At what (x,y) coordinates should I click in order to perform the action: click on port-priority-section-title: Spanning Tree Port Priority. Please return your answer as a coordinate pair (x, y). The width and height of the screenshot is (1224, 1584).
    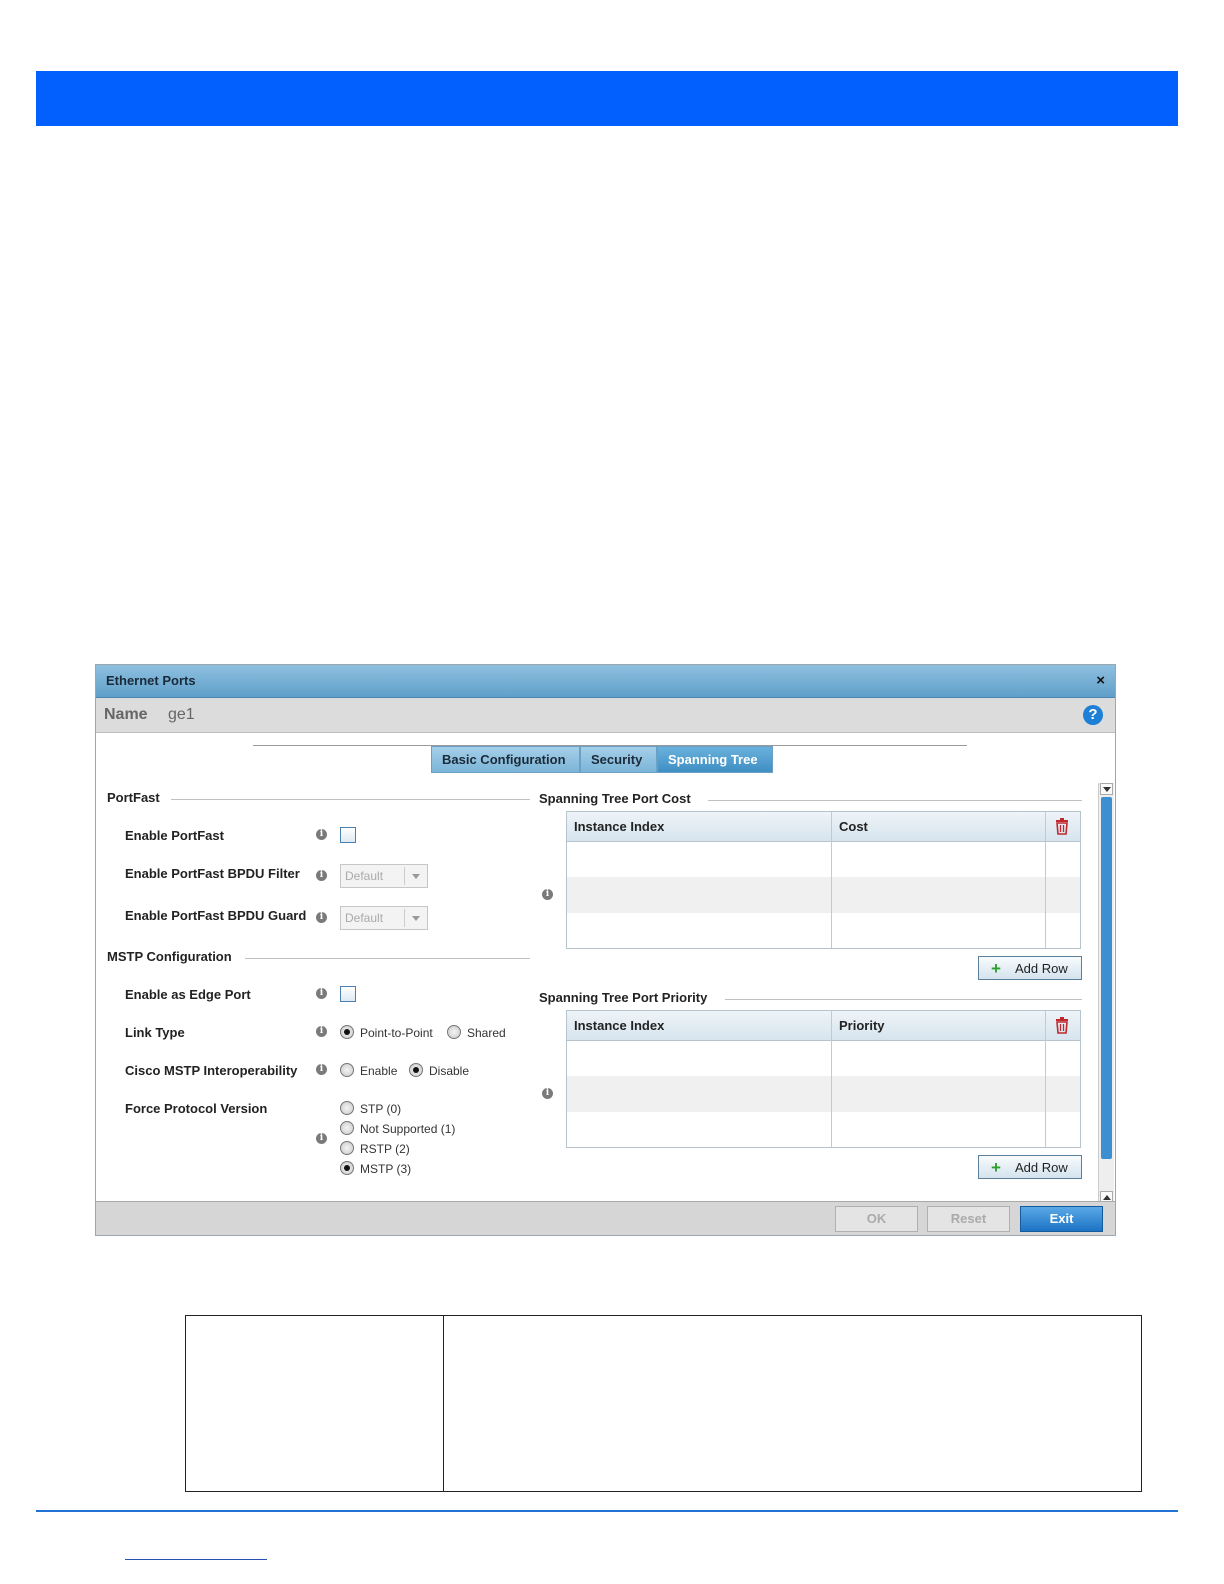
    Looking at the image, I should click on (623, 997).